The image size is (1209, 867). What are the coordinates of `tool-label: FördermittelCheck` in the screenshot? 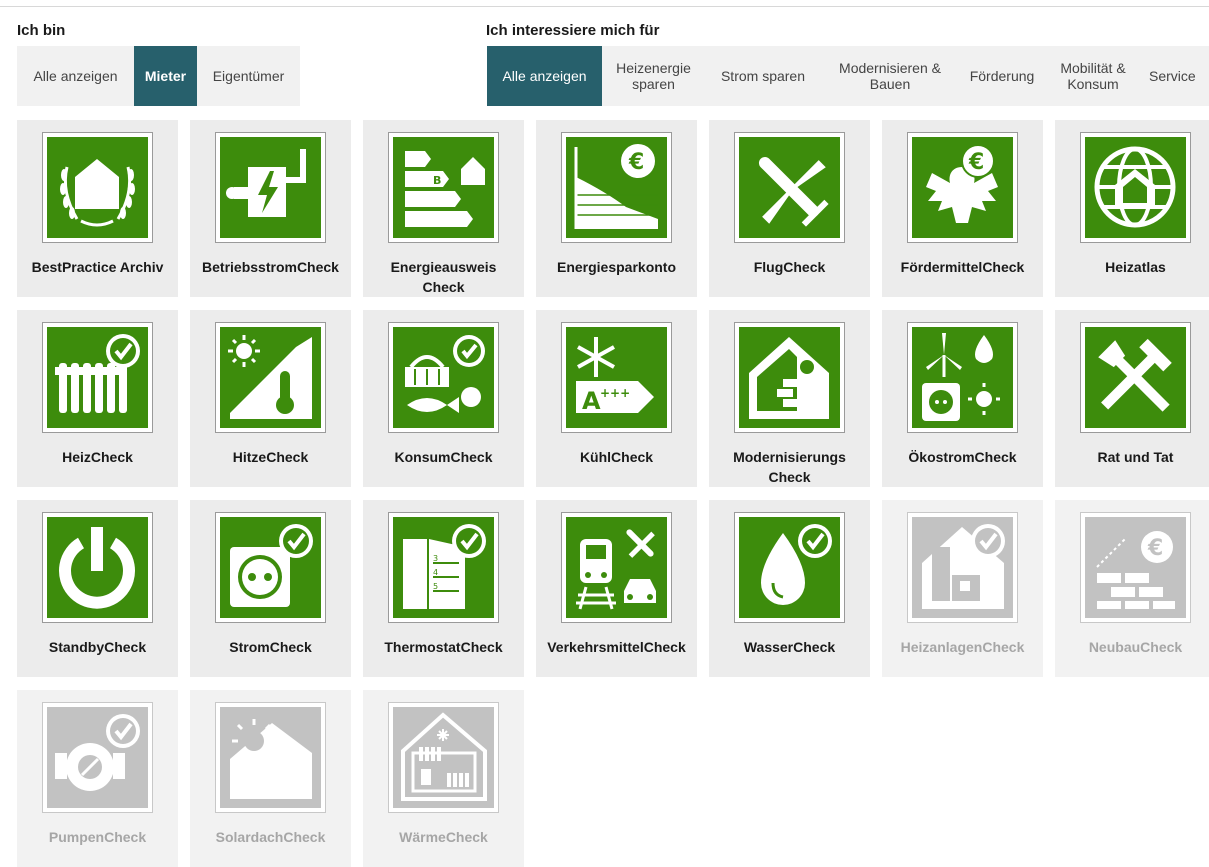 It's located at (962, 267).